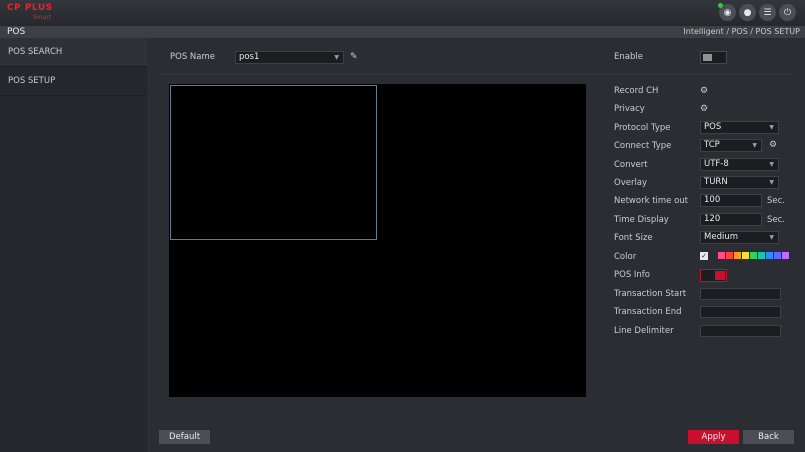 This screenshot has width=805, height=452. I want to click on convert-value: UTF-8, so click(716, 164).